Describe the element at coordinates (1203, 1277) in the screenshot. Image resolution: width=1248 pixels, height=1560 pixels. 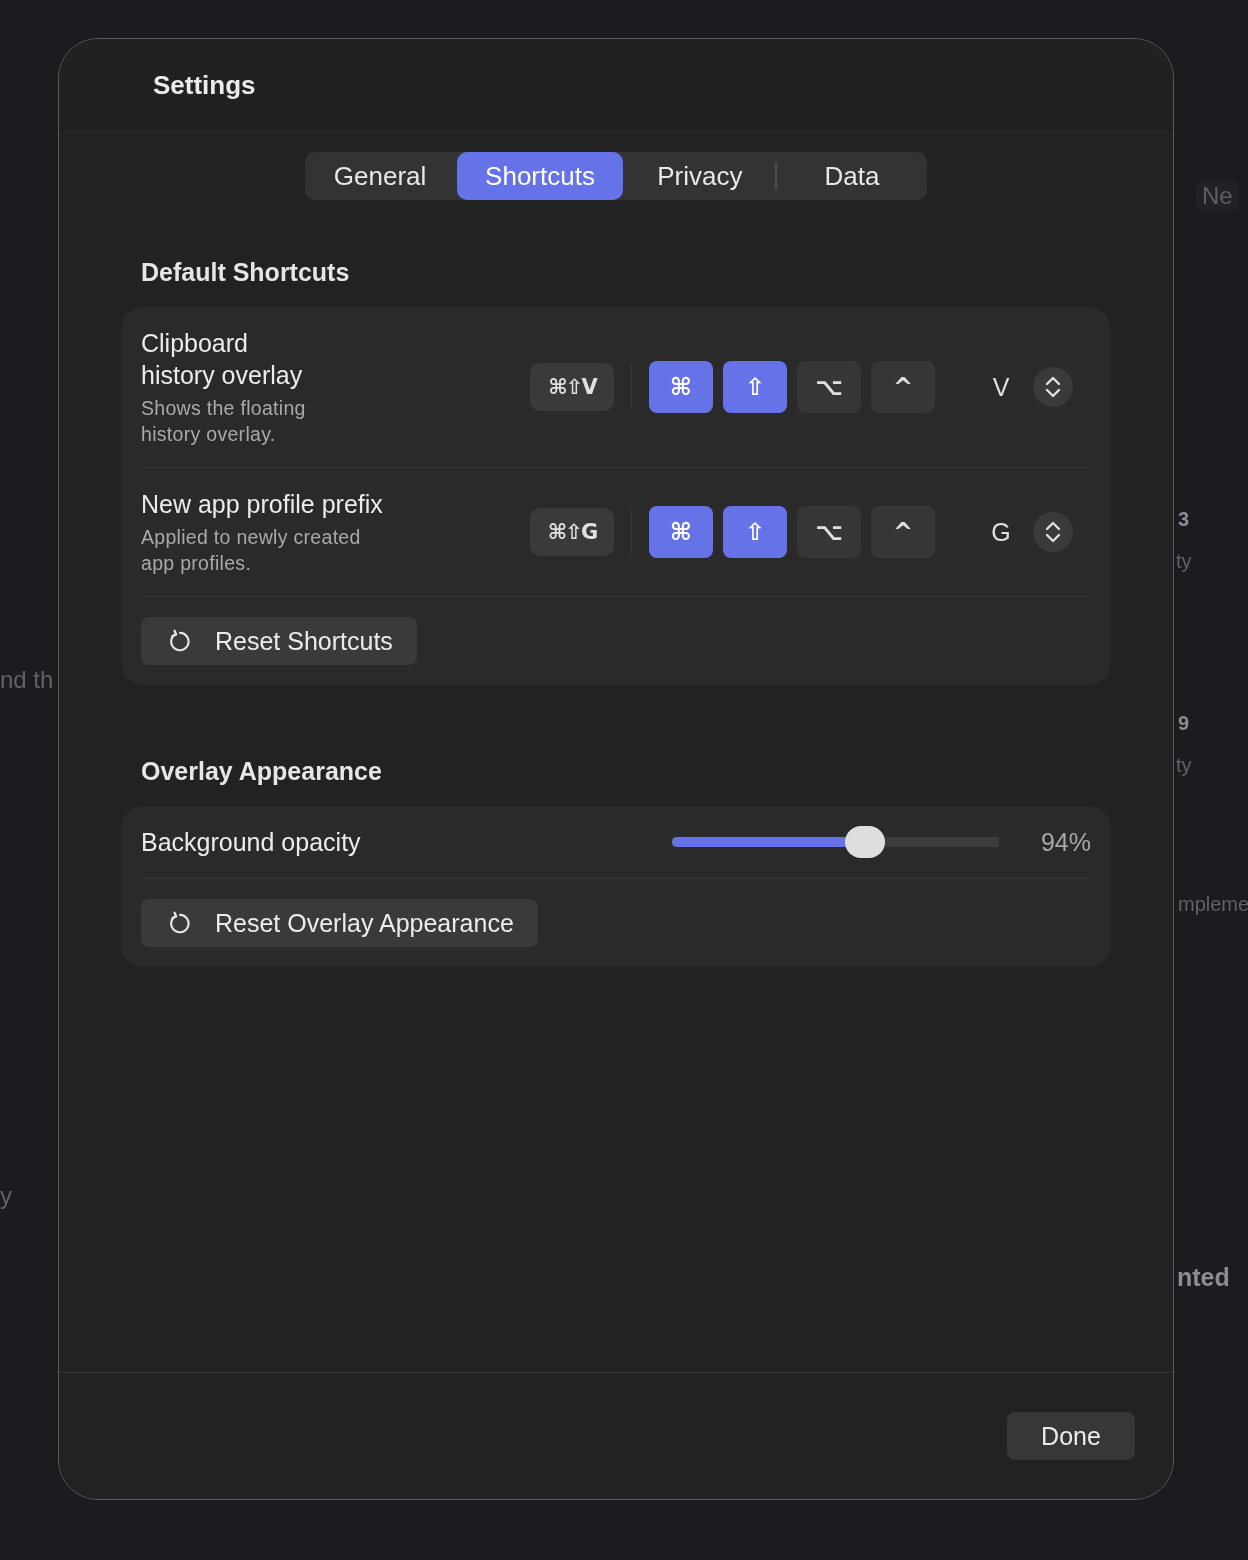
I see `background-text: nted` at that location.